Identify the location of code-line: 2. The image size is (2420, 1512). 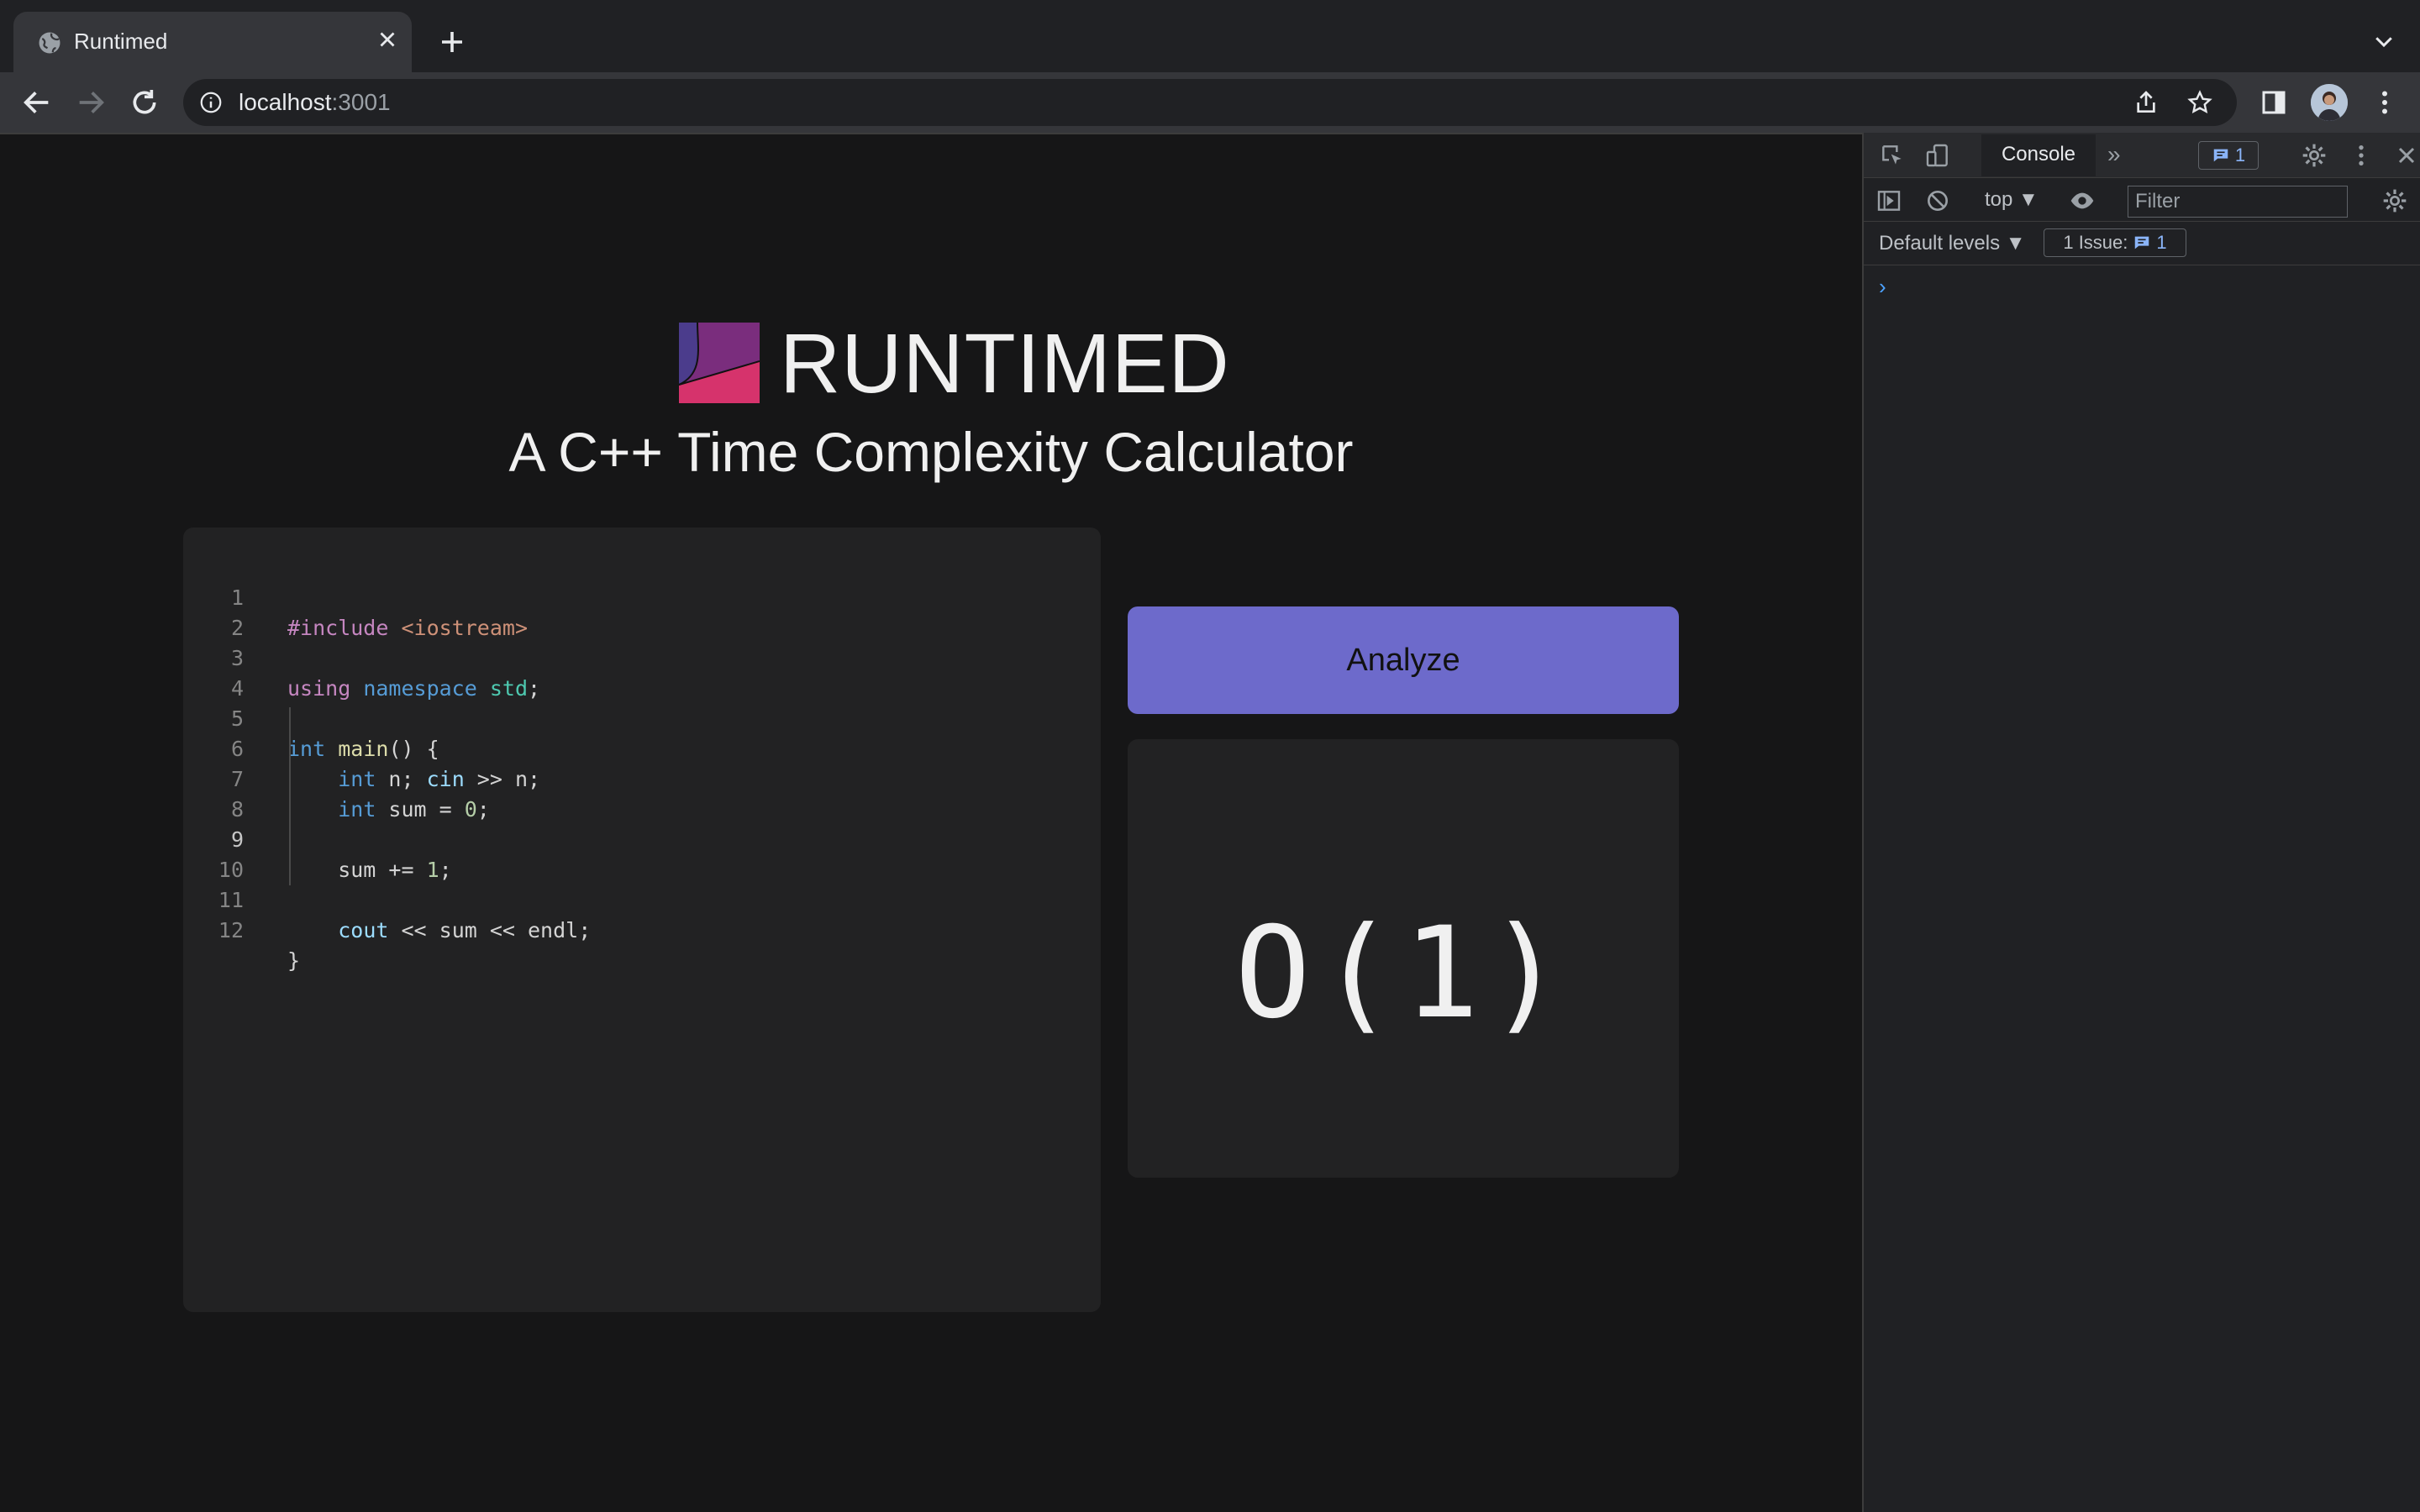
(642, 611).